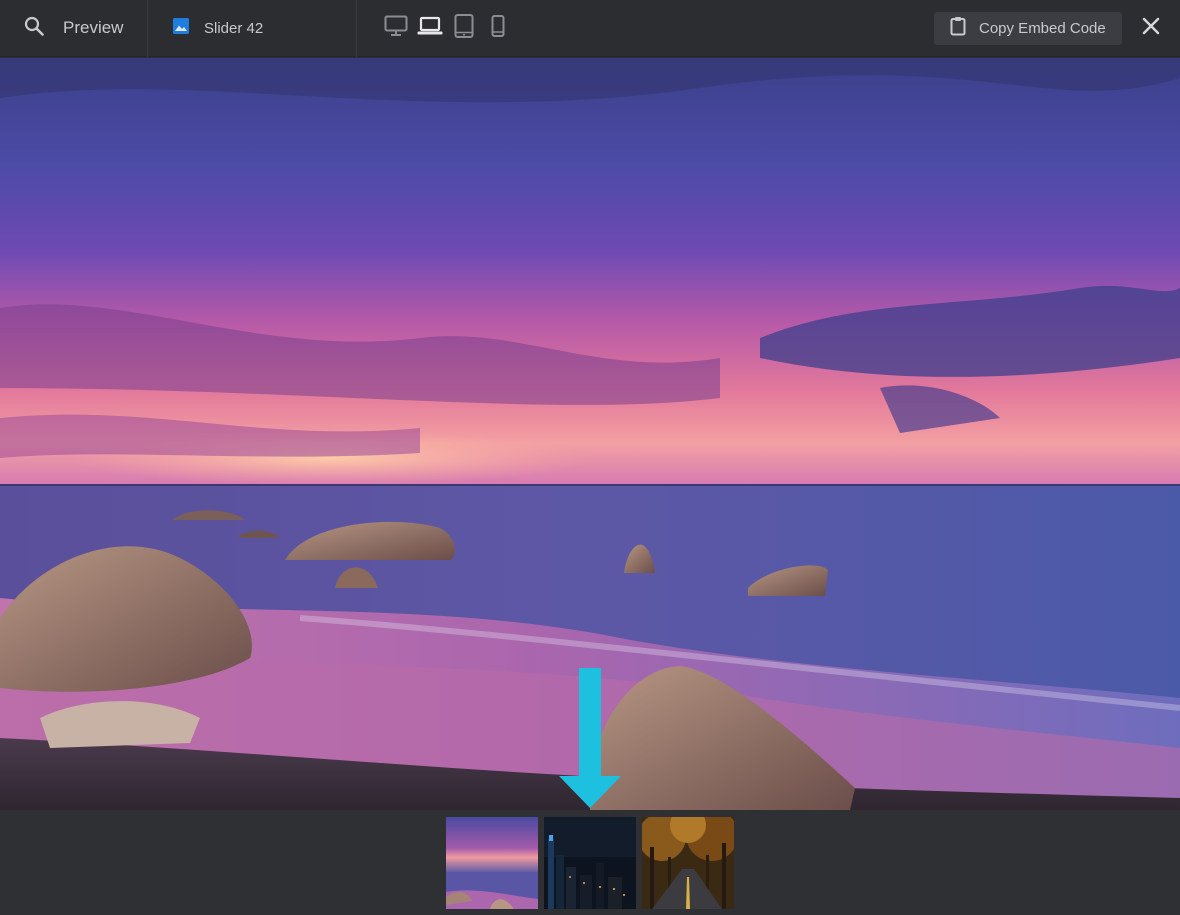 This screenshot has width=1180, height=915. I want to click on slider-name: Slider 42, so click(234, 28).